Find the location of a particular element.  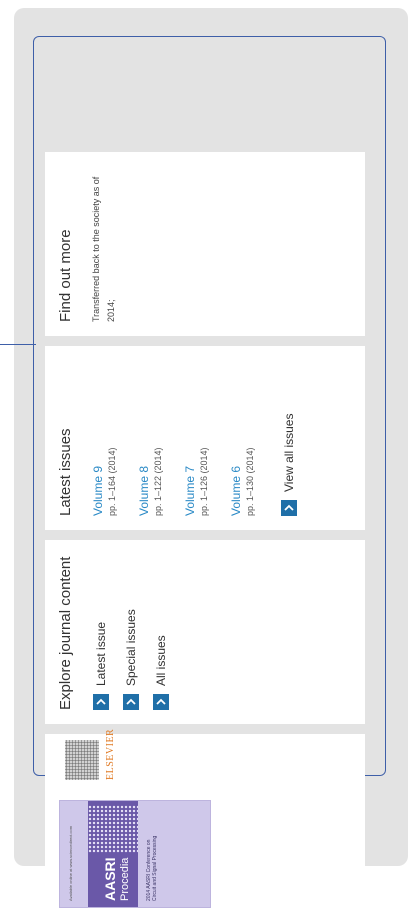

link-label: View all issues is located at coordinates (289, 452).